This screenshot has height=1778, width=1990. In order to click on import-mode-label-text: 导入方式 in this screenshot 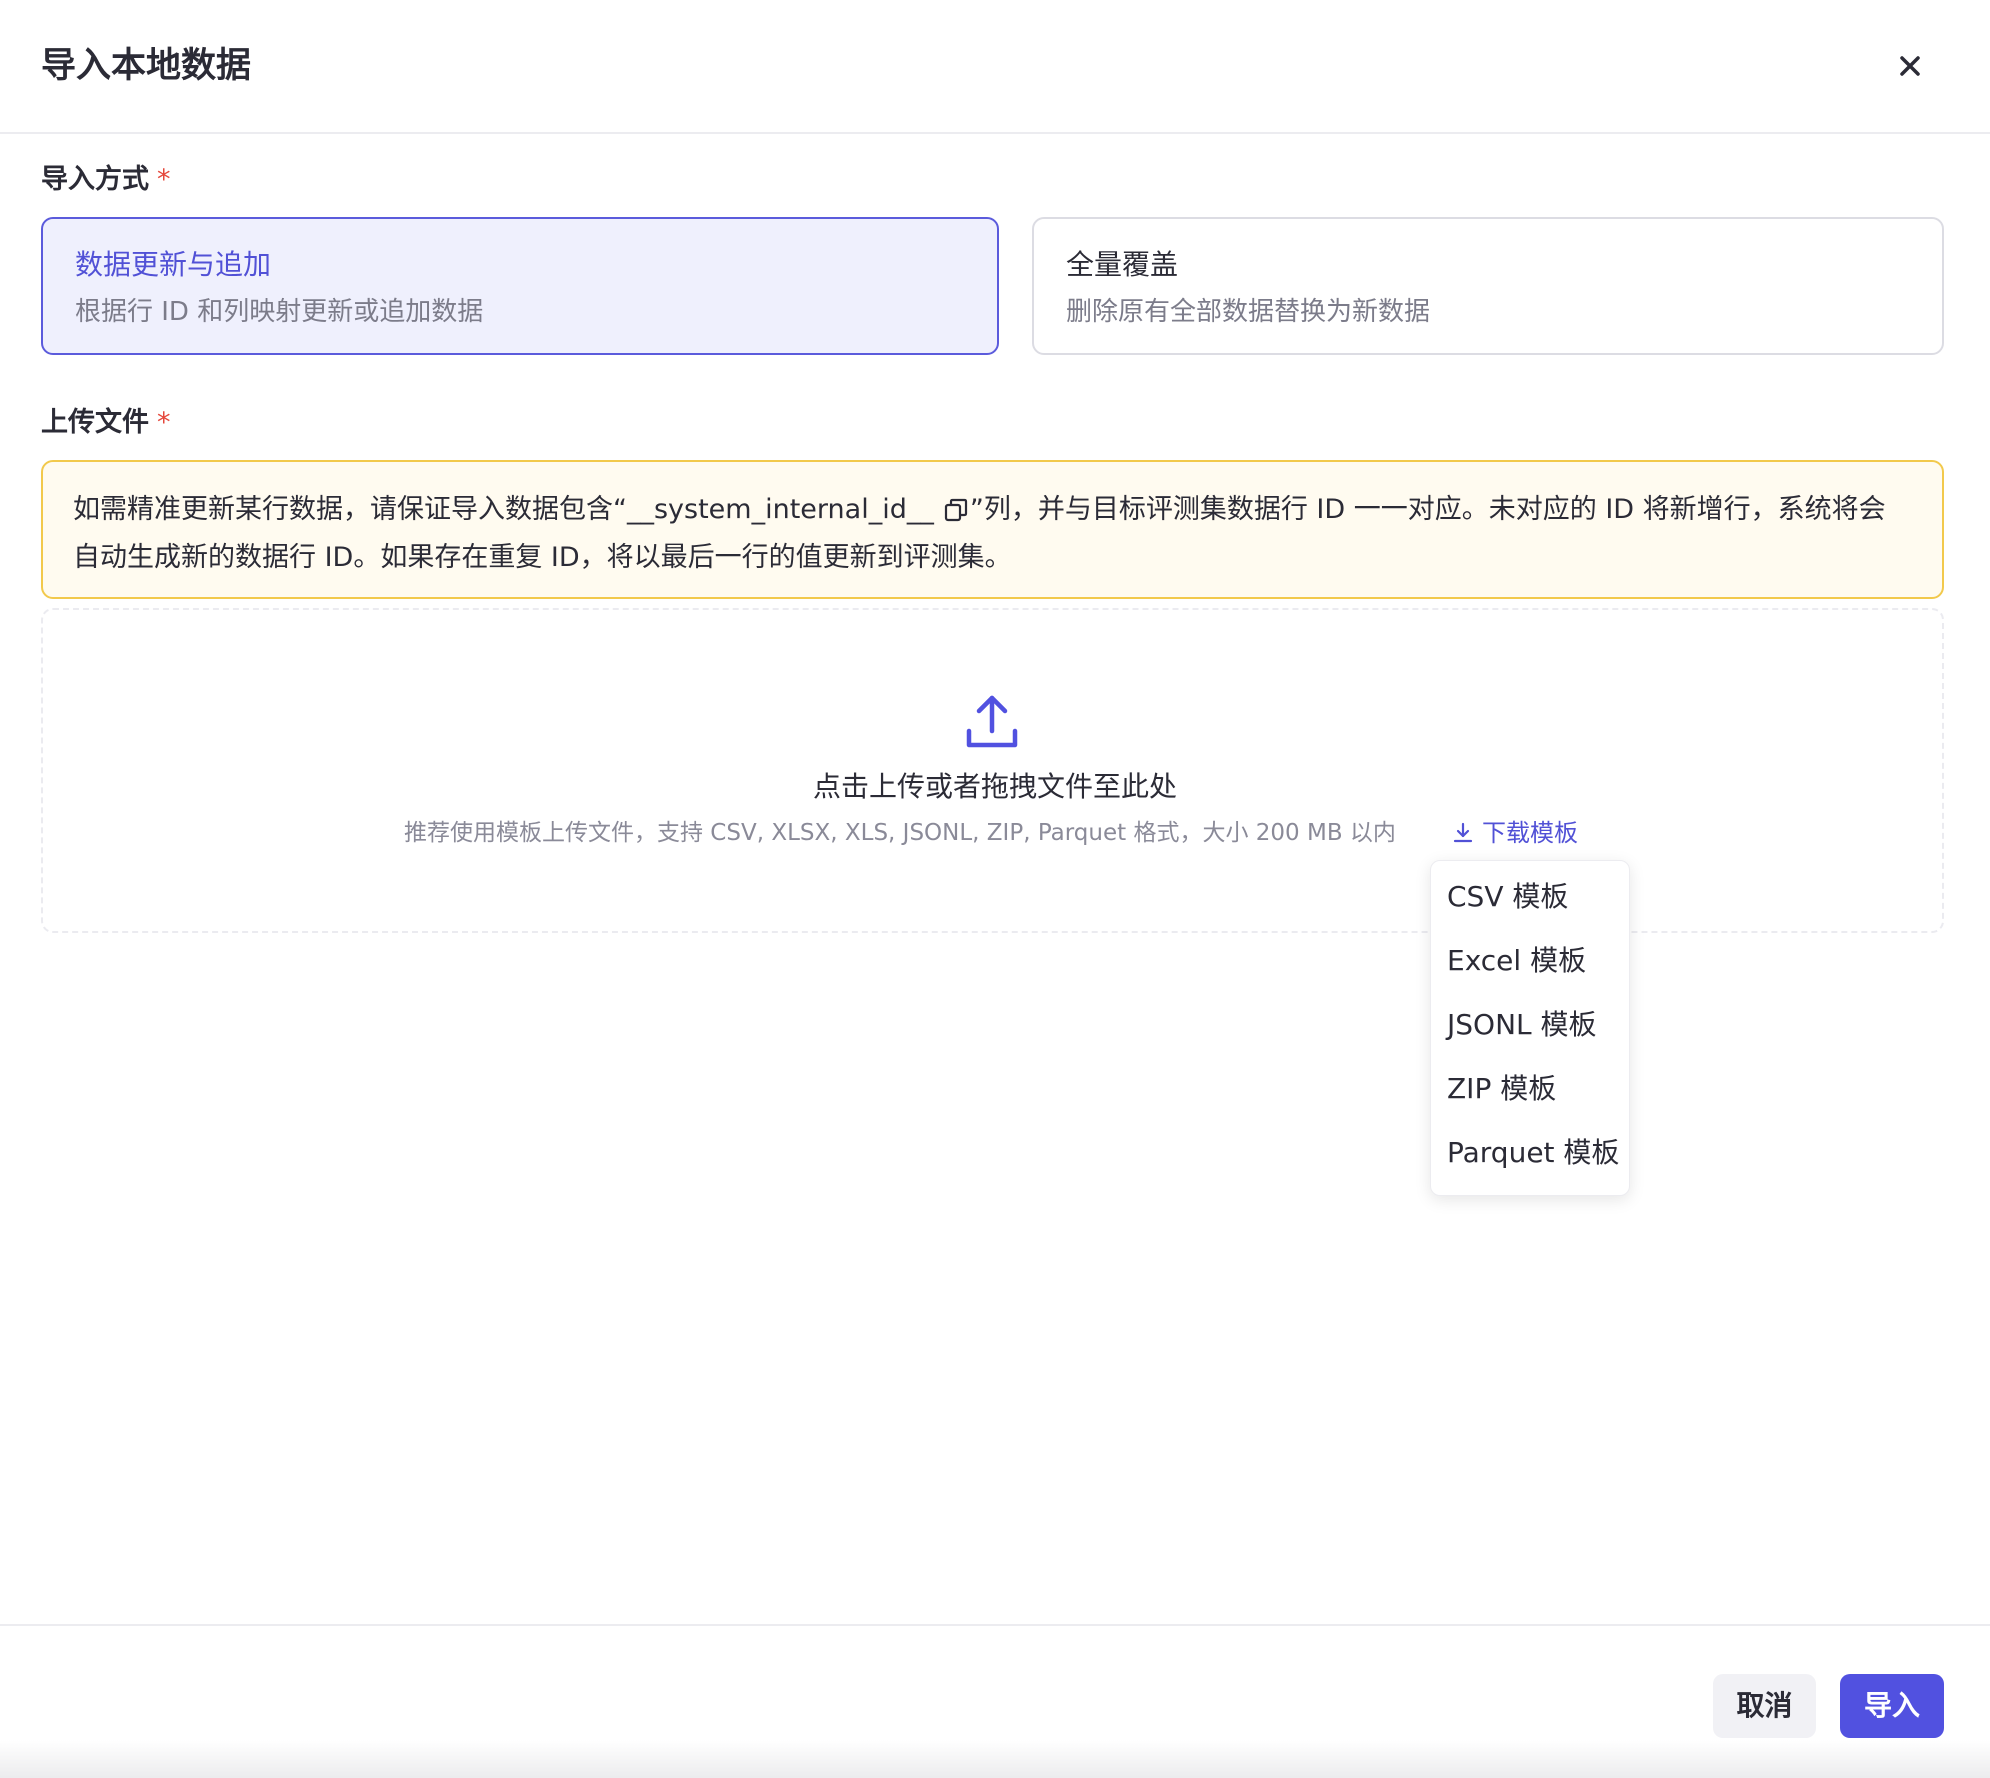, I will do `click(95, 179)`.